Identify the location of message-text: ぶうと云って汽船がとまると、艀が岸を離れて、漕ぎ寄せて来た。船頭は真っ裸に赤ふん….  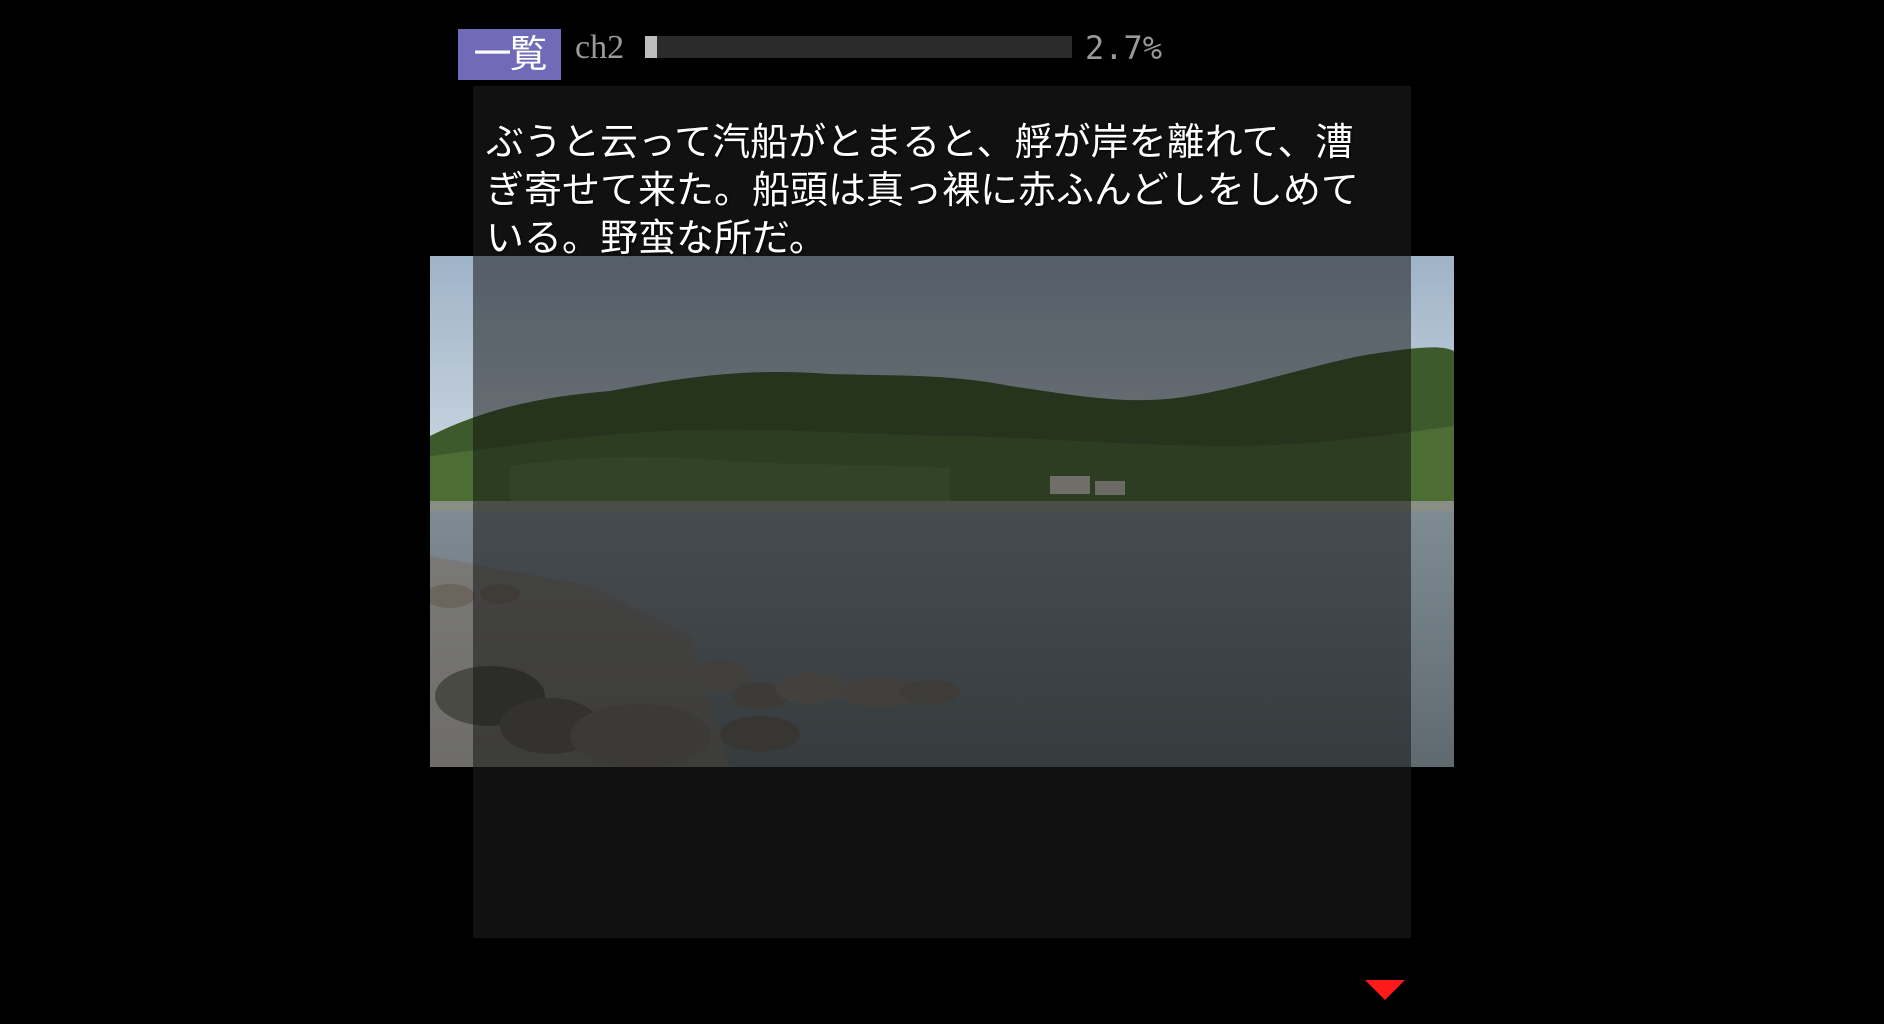
(922, 190).